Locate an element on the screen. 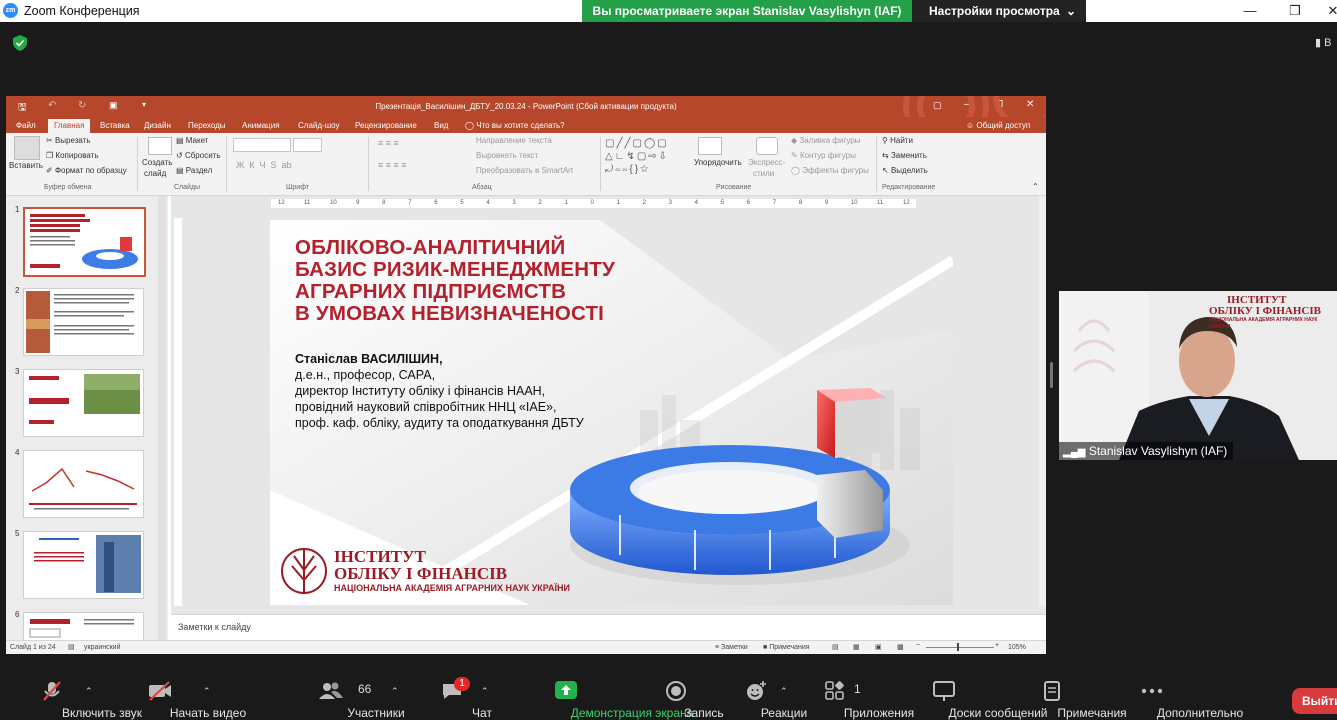 This screenshot has width=1337, height=720. thumbnails-scrollbar is located at coordinates (162, 418).